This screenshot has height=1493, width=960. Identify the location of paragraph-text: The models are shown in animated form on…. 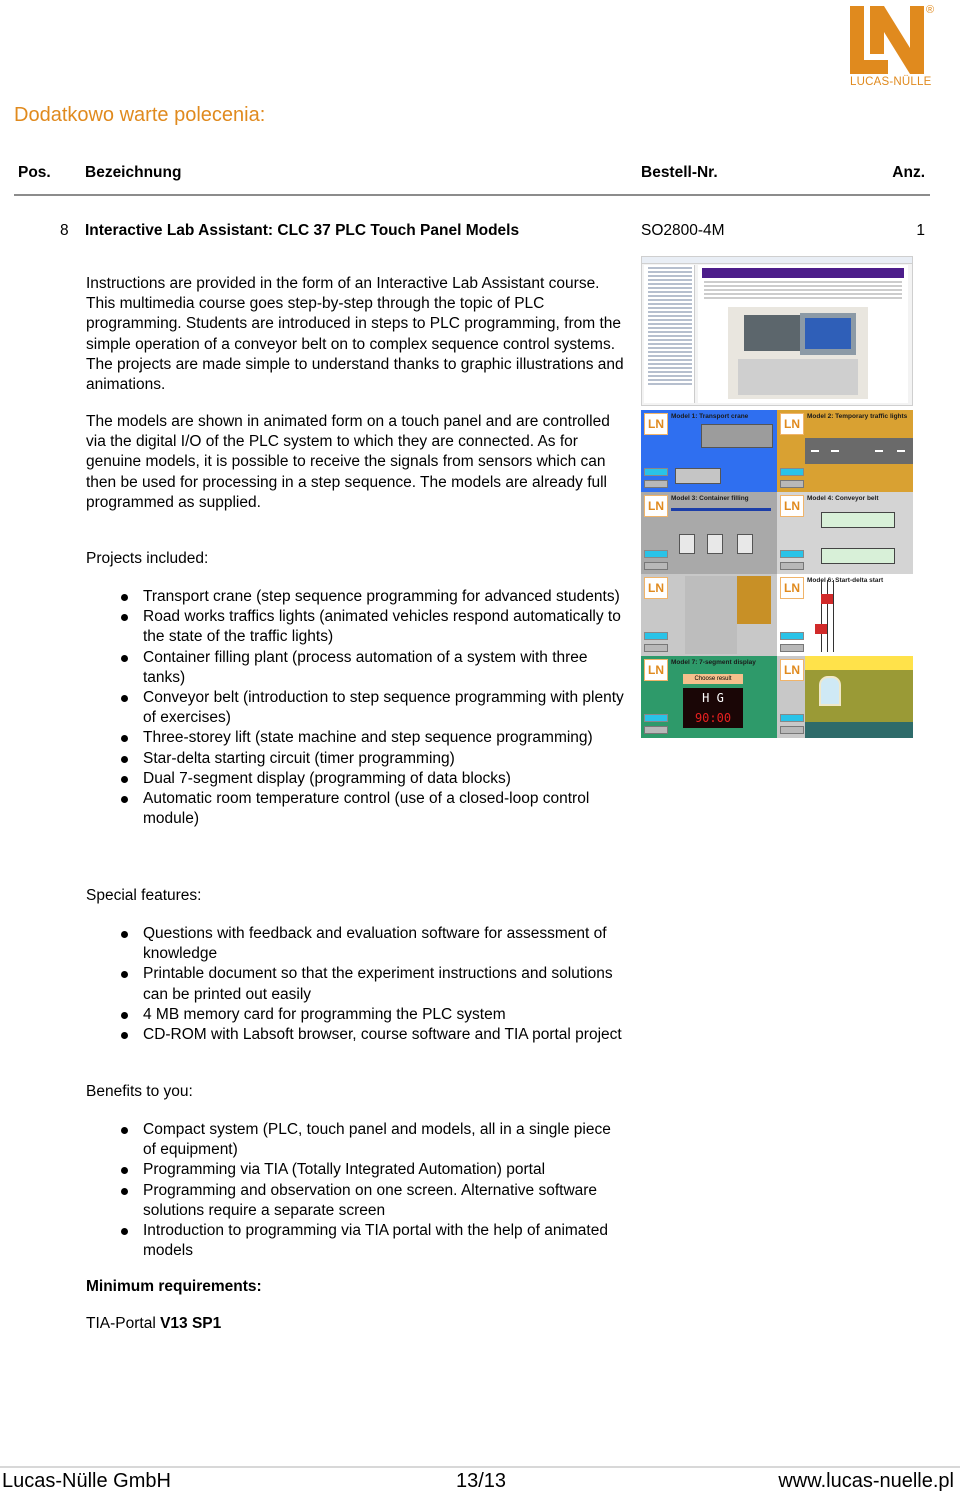
(348, 462).